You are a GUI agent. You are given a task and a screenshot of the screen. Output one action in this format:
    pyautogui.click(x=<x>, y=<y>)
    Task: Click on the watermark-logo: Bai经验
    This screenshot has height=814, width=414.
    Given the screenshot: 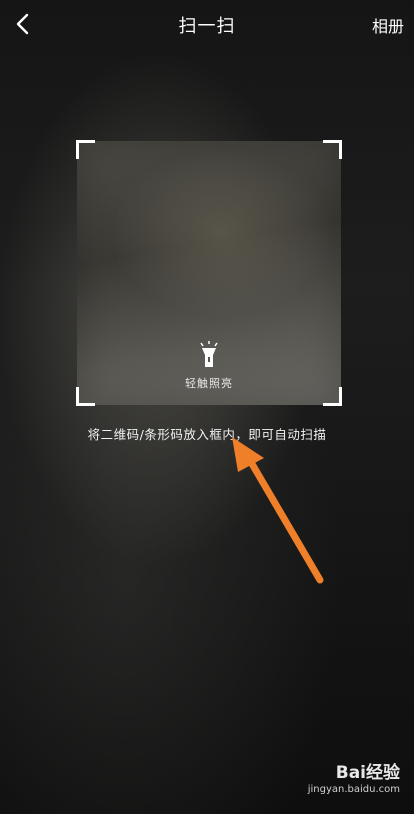 What is the action you would take?
    pyautogui.click(x=367, y=773)
    